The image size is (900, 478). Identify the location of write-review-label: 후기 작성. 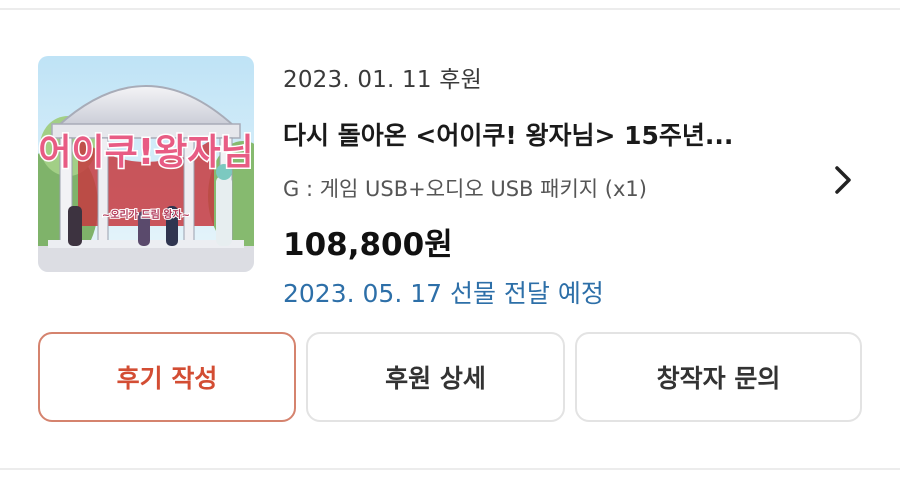
(167, 378).